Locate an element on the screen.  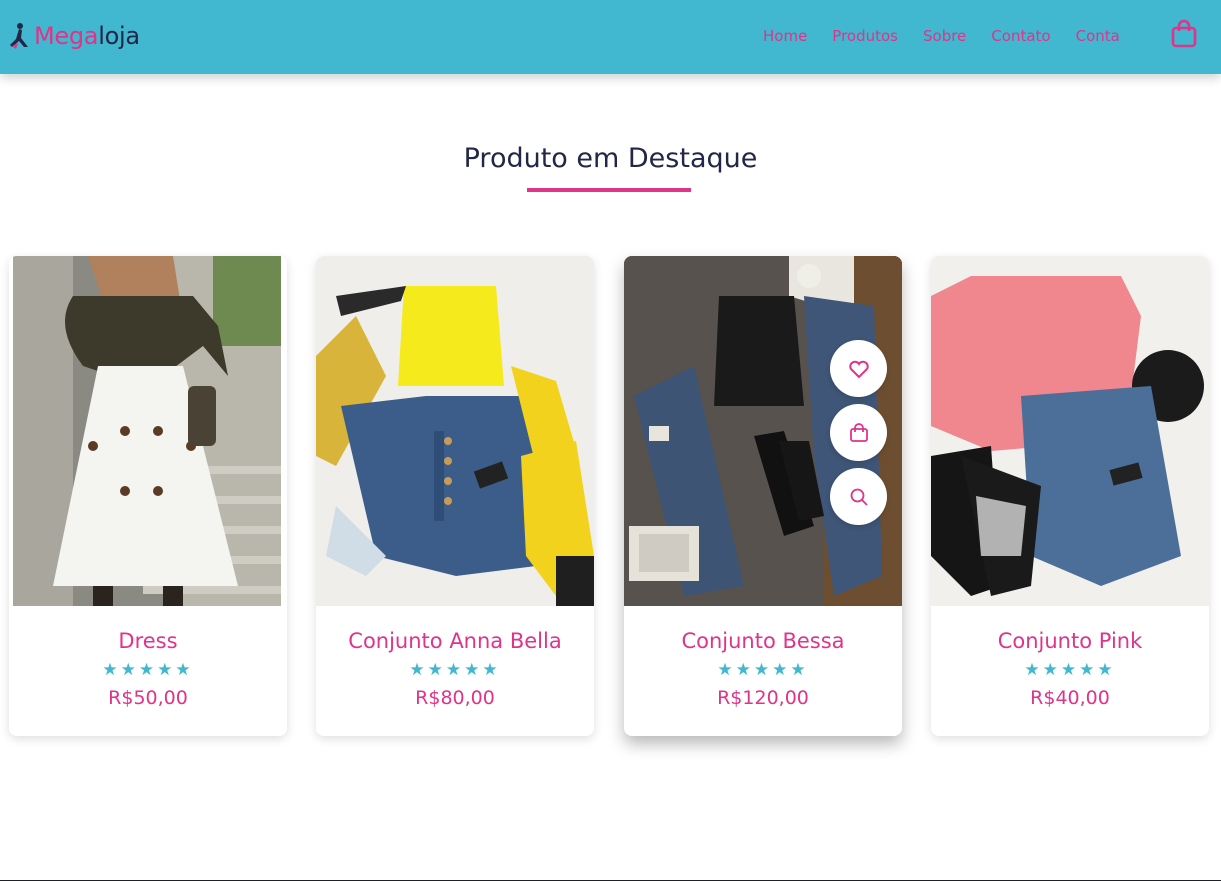
product-card: Conjunto Pink ★★★★★ R$40,00 is located at coordinates (1070, 496).